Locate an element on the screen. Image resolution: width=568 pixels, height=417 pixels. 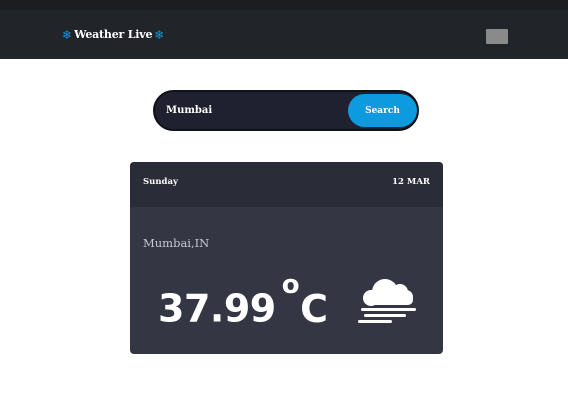
search-input is located at coordinates (253, 110).